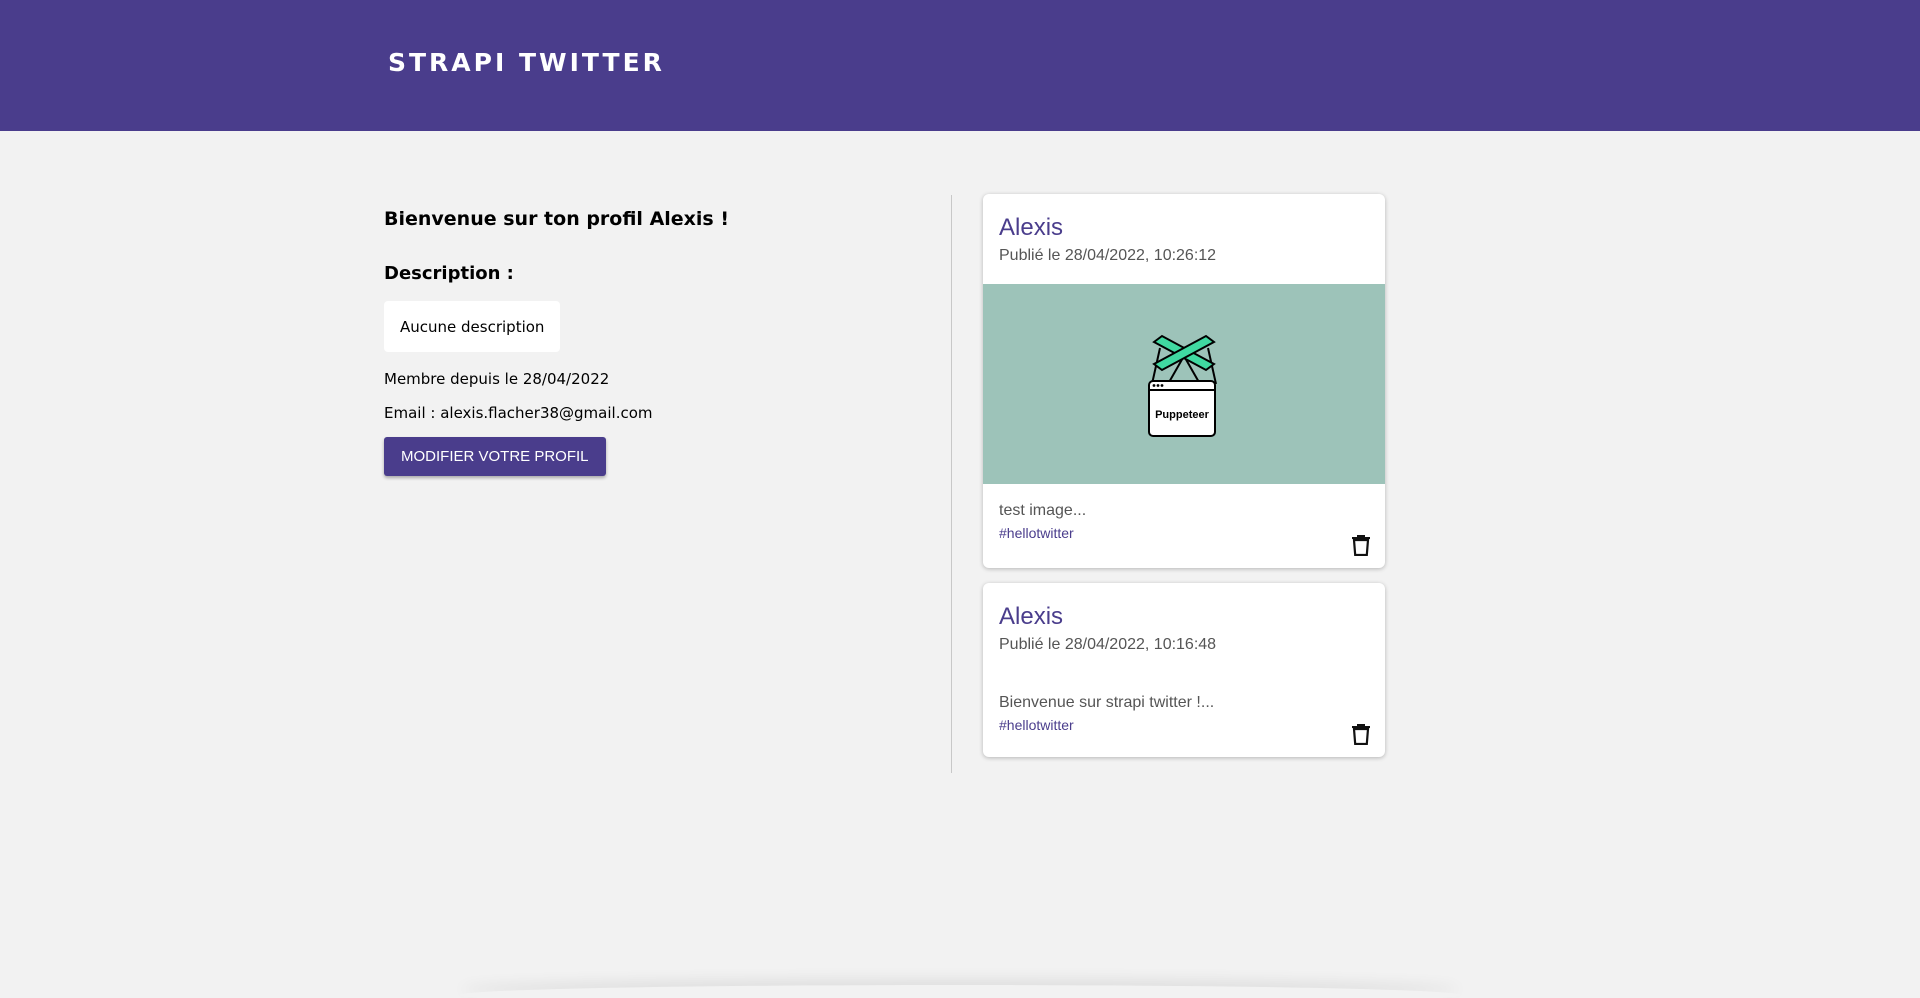 Image resolution: width=1920 pixels, height=998 pixels. Describe the element at coordinates (497, 379) in the screenshot. I see `member-since: Membre depuis le 28/04/2022` at that location.